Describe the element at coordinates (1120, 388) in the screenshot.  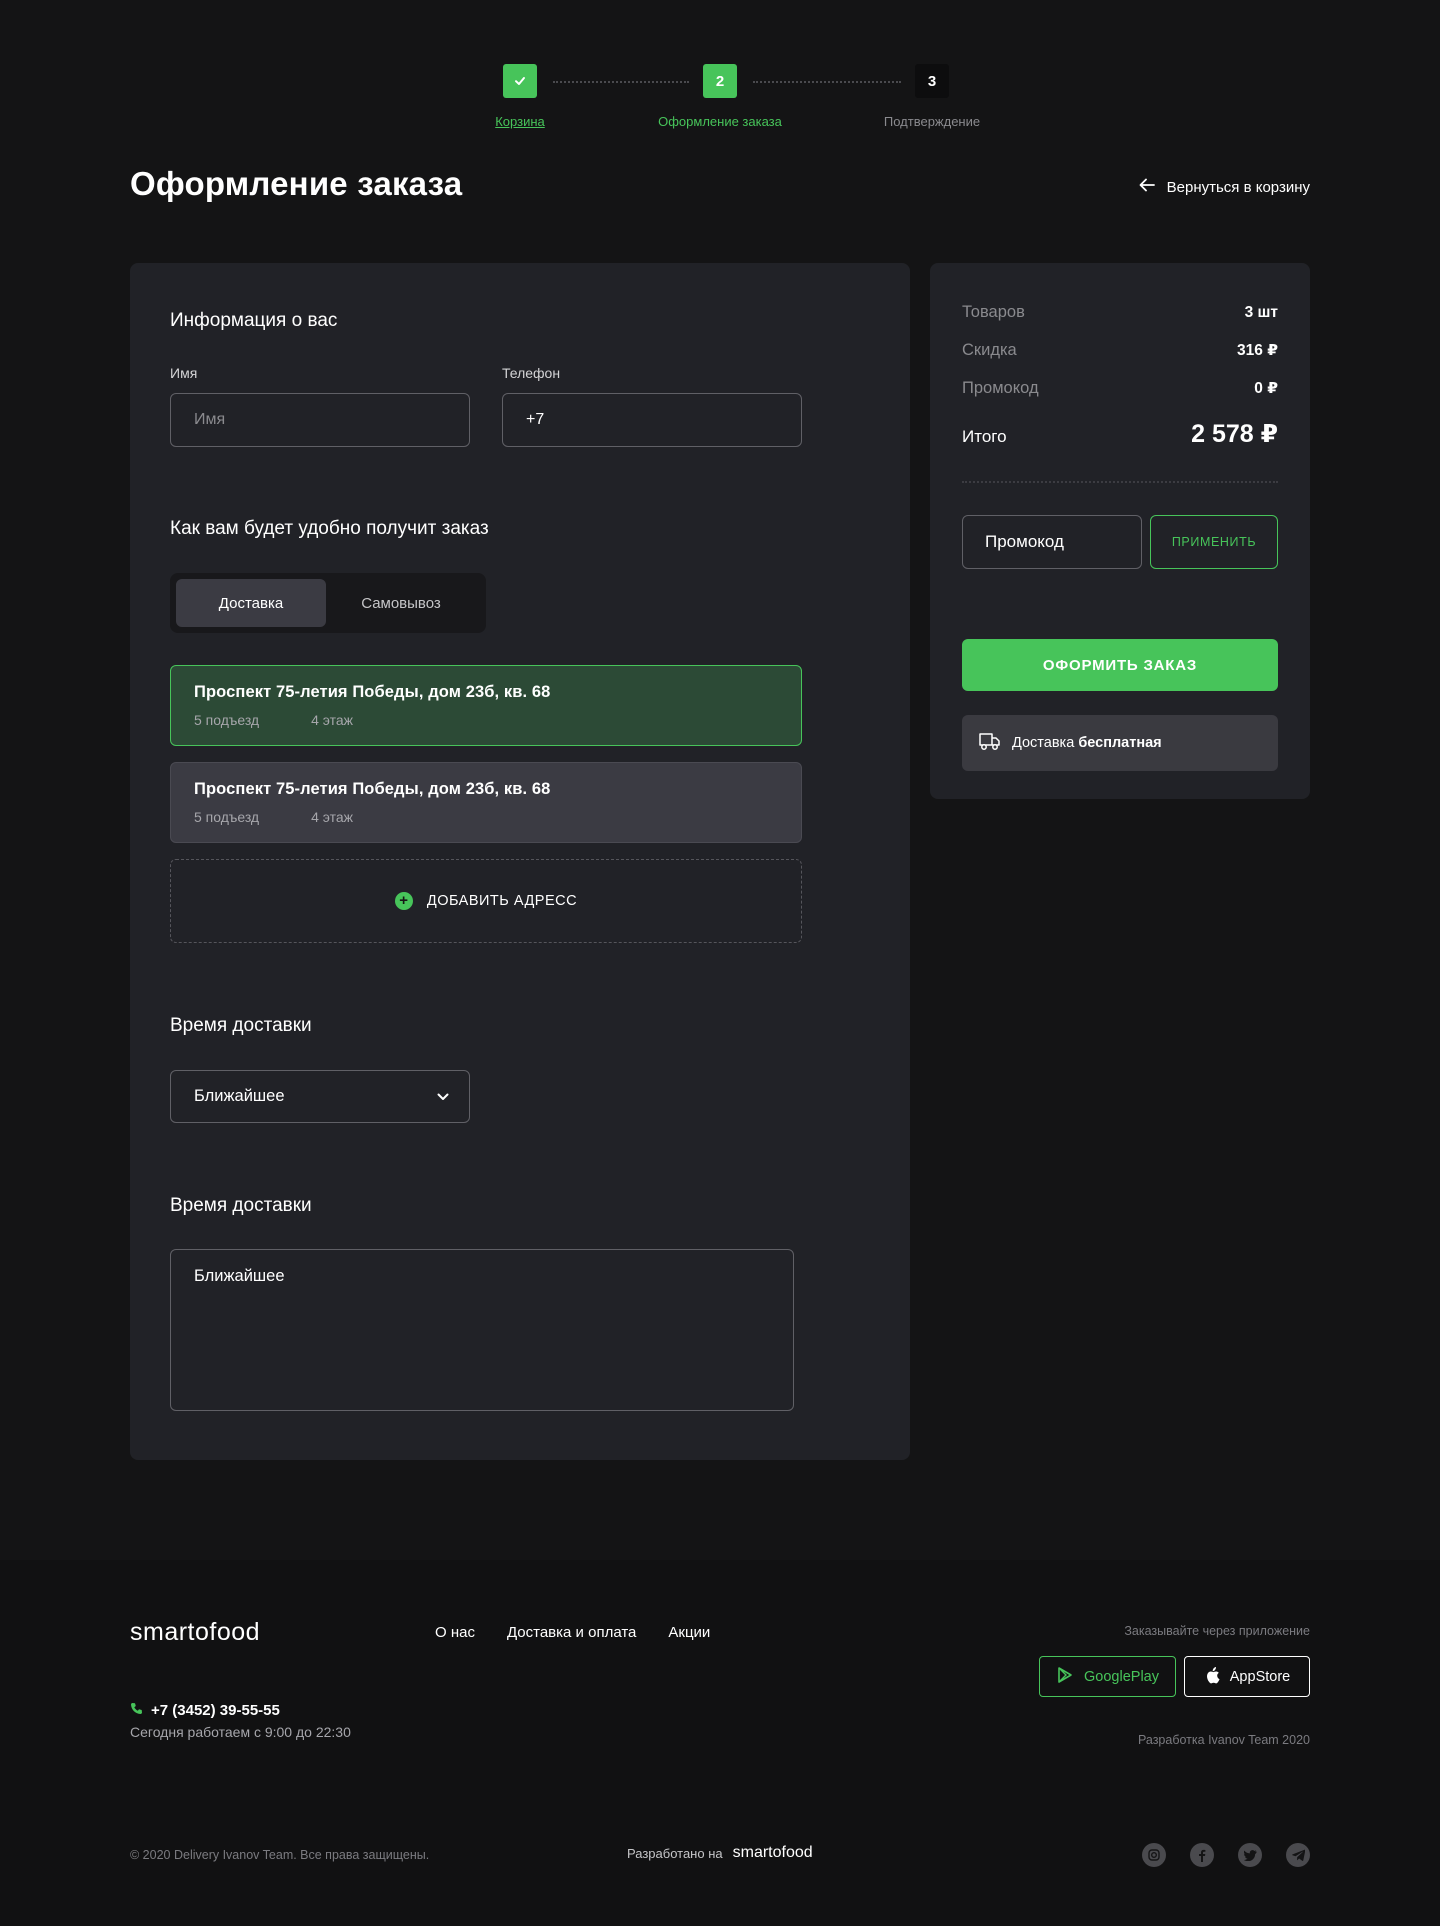
I see `summary-promo-row: Промокод 0 ₽` at that location.